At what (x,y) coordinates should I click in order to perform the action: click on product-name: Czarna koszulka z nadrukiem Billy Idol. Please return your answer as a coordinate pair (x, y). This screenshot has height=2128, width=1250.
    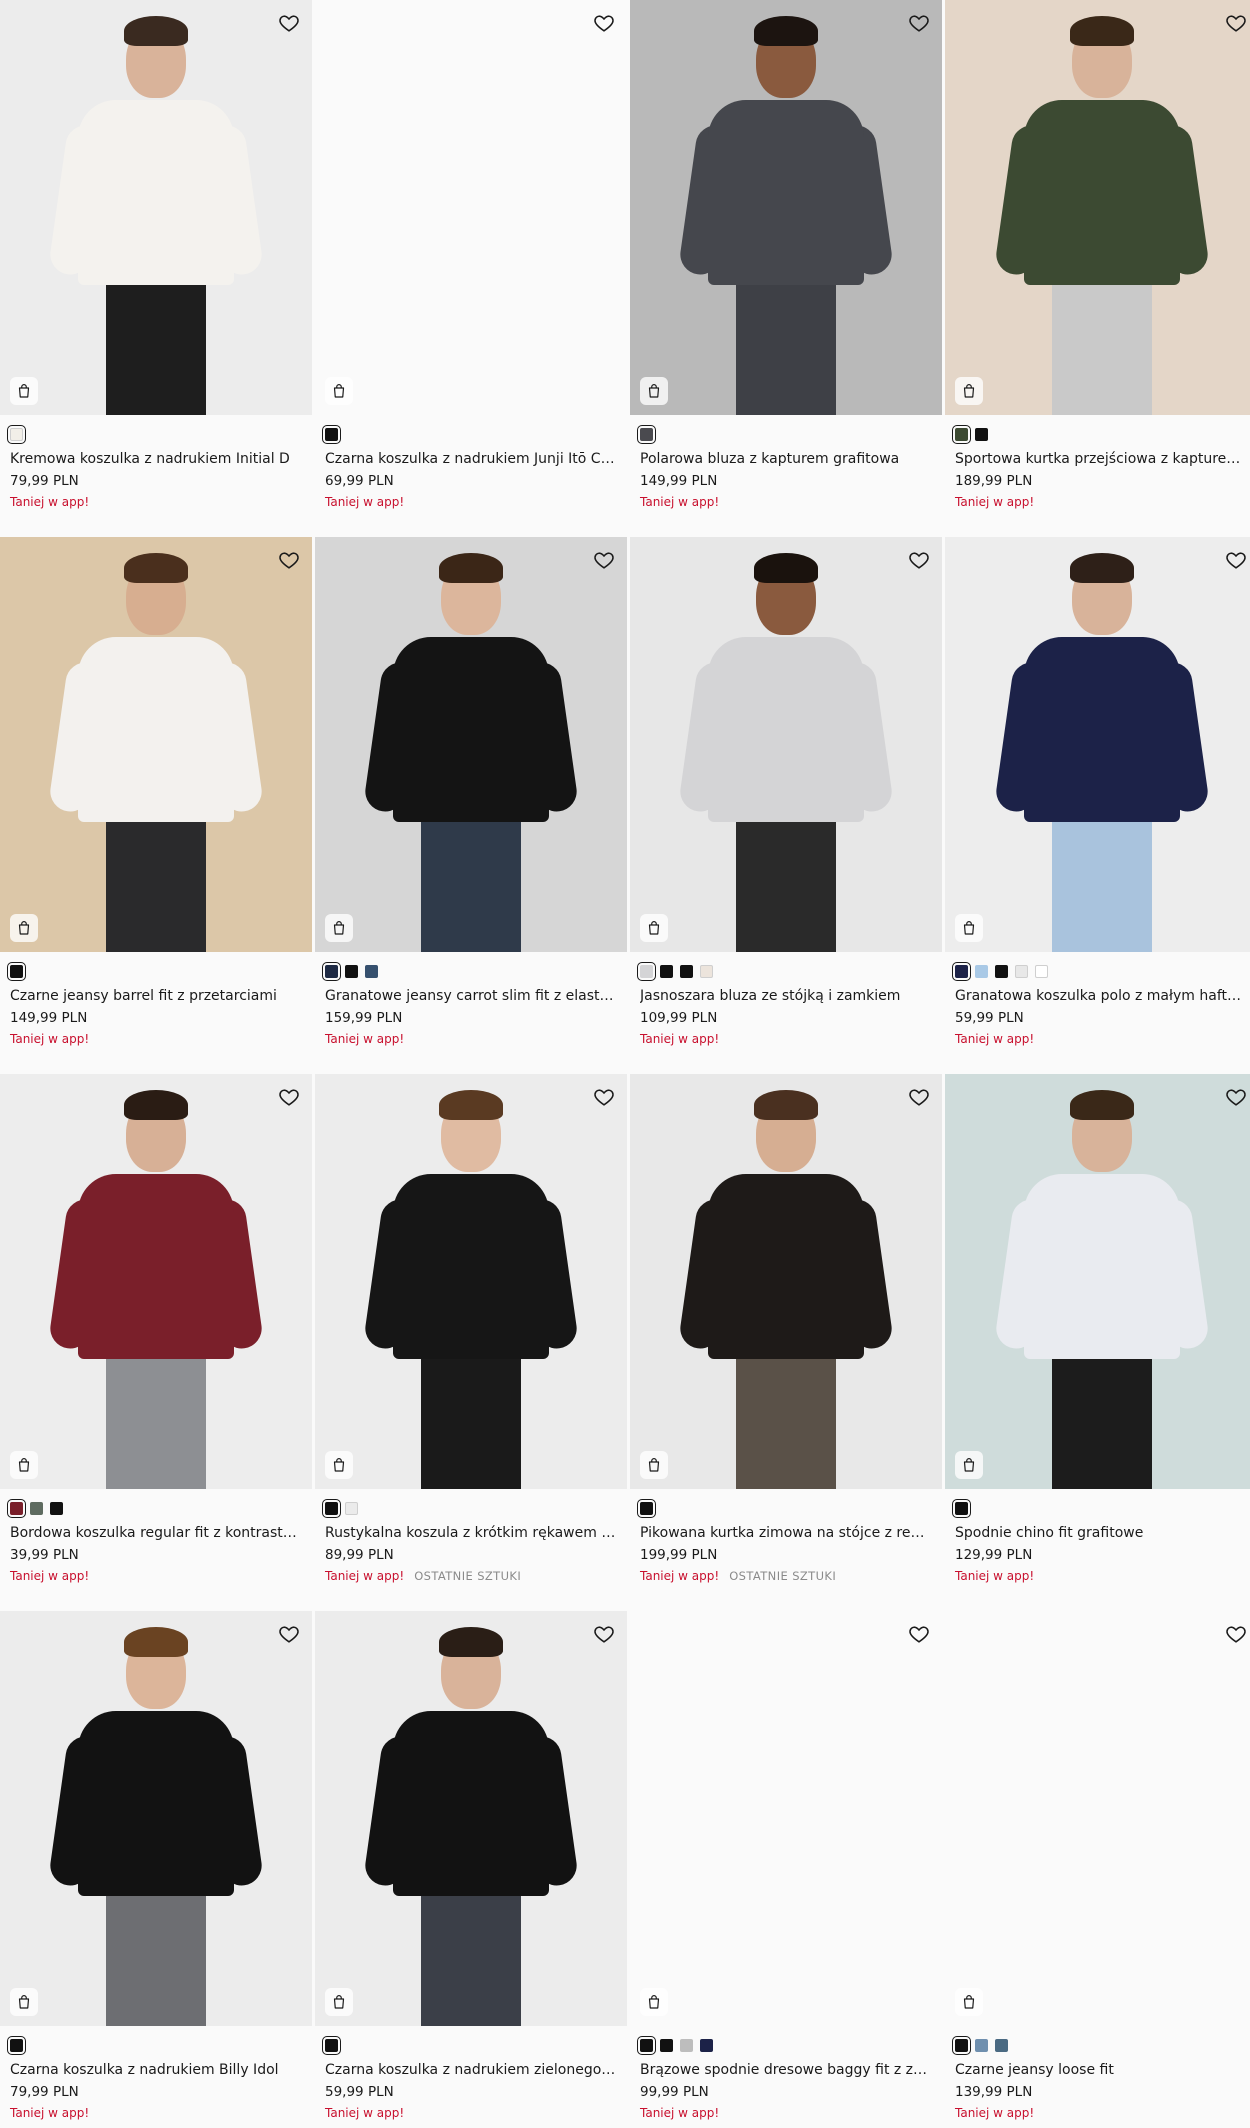
    Looking at the image, I should click on (156, 2070).